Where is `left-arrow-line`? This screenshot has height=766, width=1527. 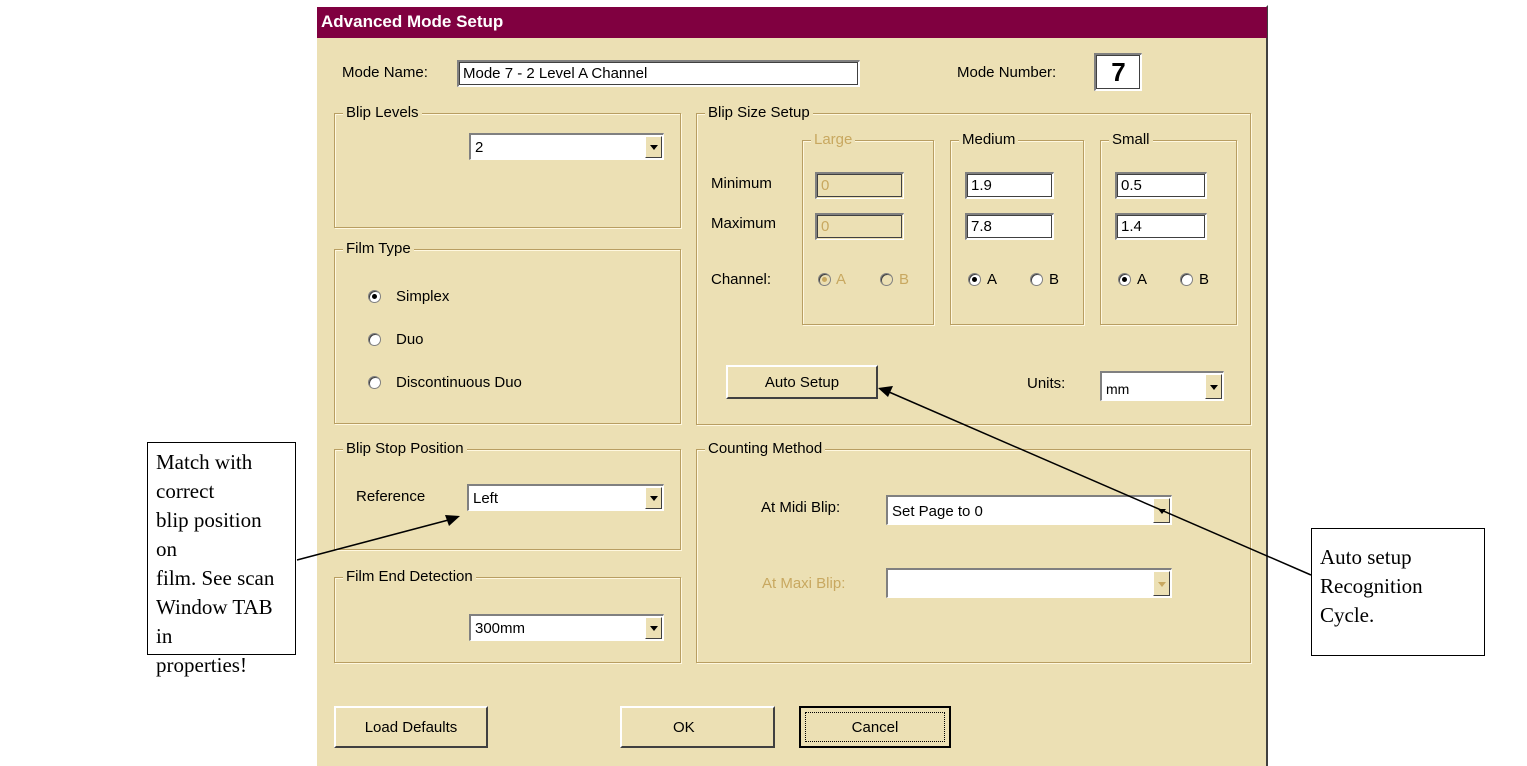 left-arrow-line is located at coordinates (376, 539).